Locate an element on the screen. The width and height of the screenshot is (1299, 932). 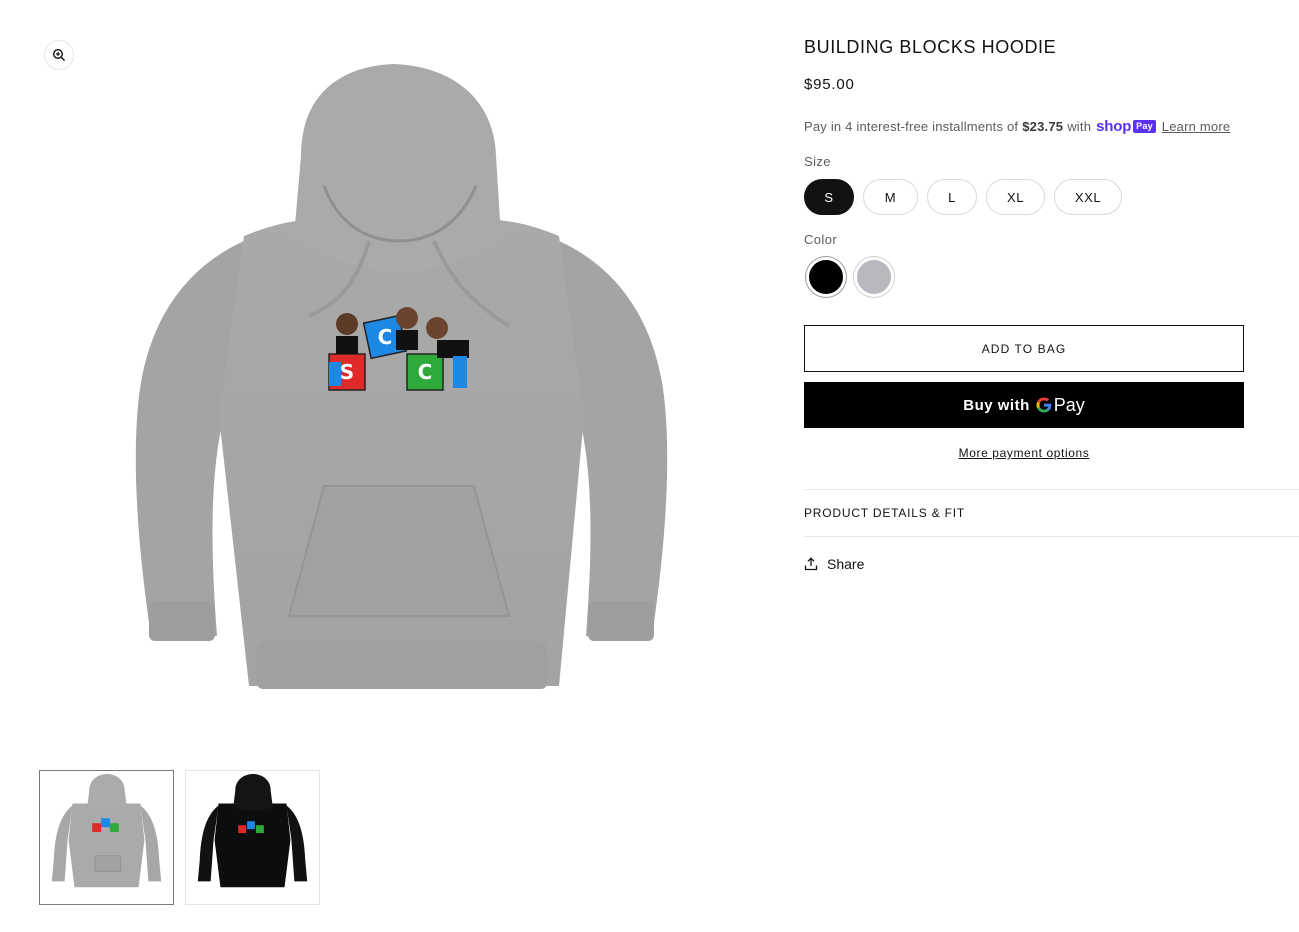
size-option-l: L is located at coordinates (952, 197).